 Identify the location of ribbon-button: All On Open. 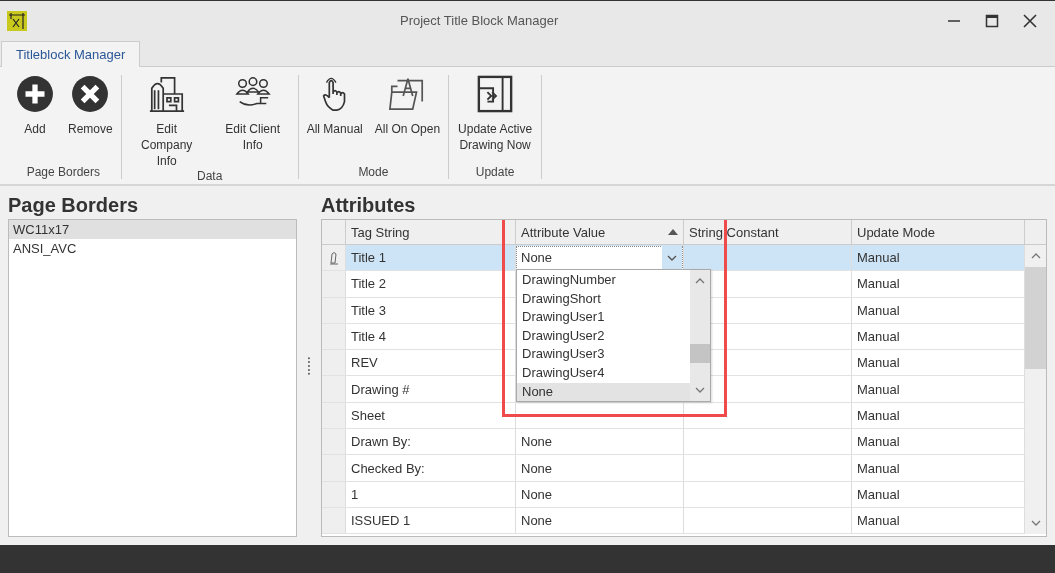
(407, 120).